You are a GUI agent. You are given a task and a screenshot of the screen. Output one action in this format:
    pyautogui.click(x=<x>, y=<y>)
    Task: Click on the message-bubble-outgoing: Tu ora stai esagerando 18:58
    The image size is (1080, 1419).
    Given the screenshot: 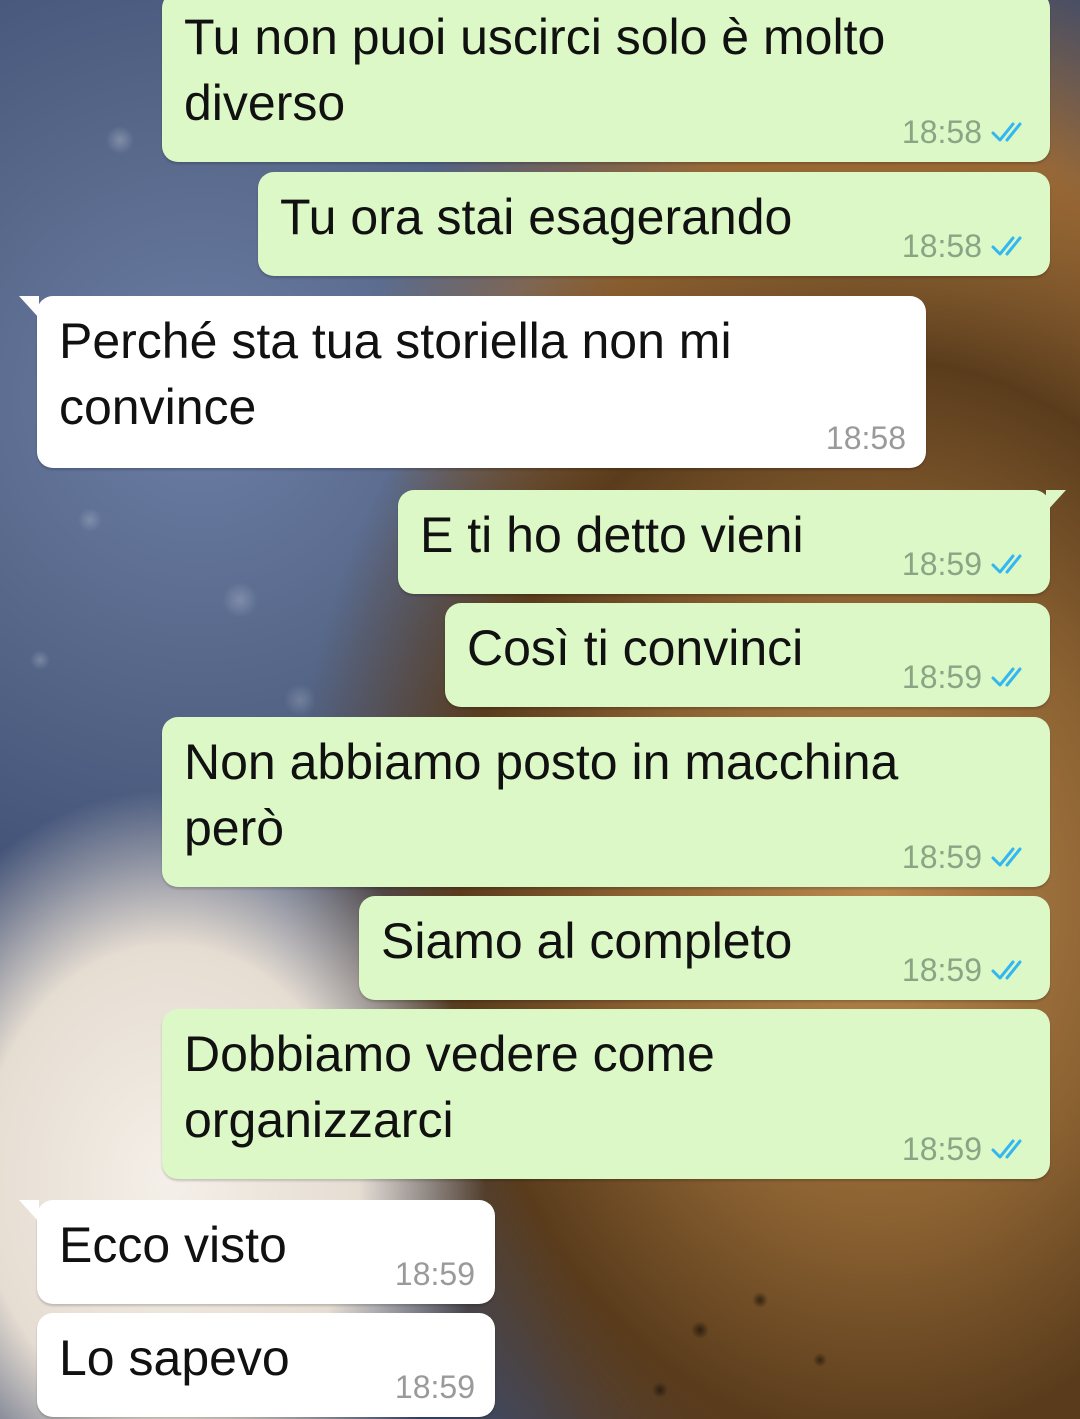 What is the action you would take?
    pyautogui.click(x=654, y=224)
    